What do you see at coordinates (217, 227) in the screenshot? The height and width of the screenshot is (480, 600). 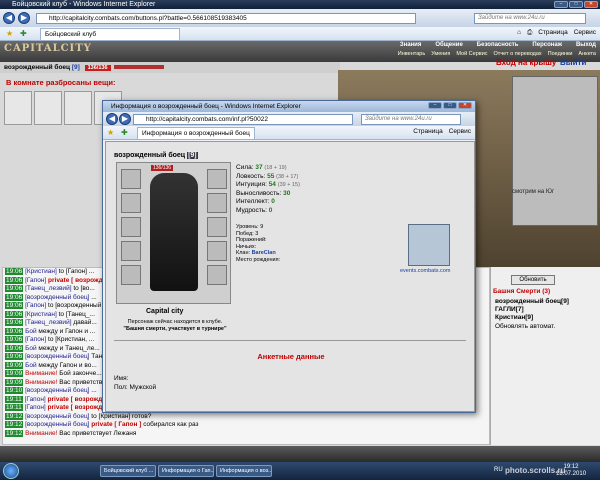 I see `shield-slot-icon` at bounding box center [217, 227].